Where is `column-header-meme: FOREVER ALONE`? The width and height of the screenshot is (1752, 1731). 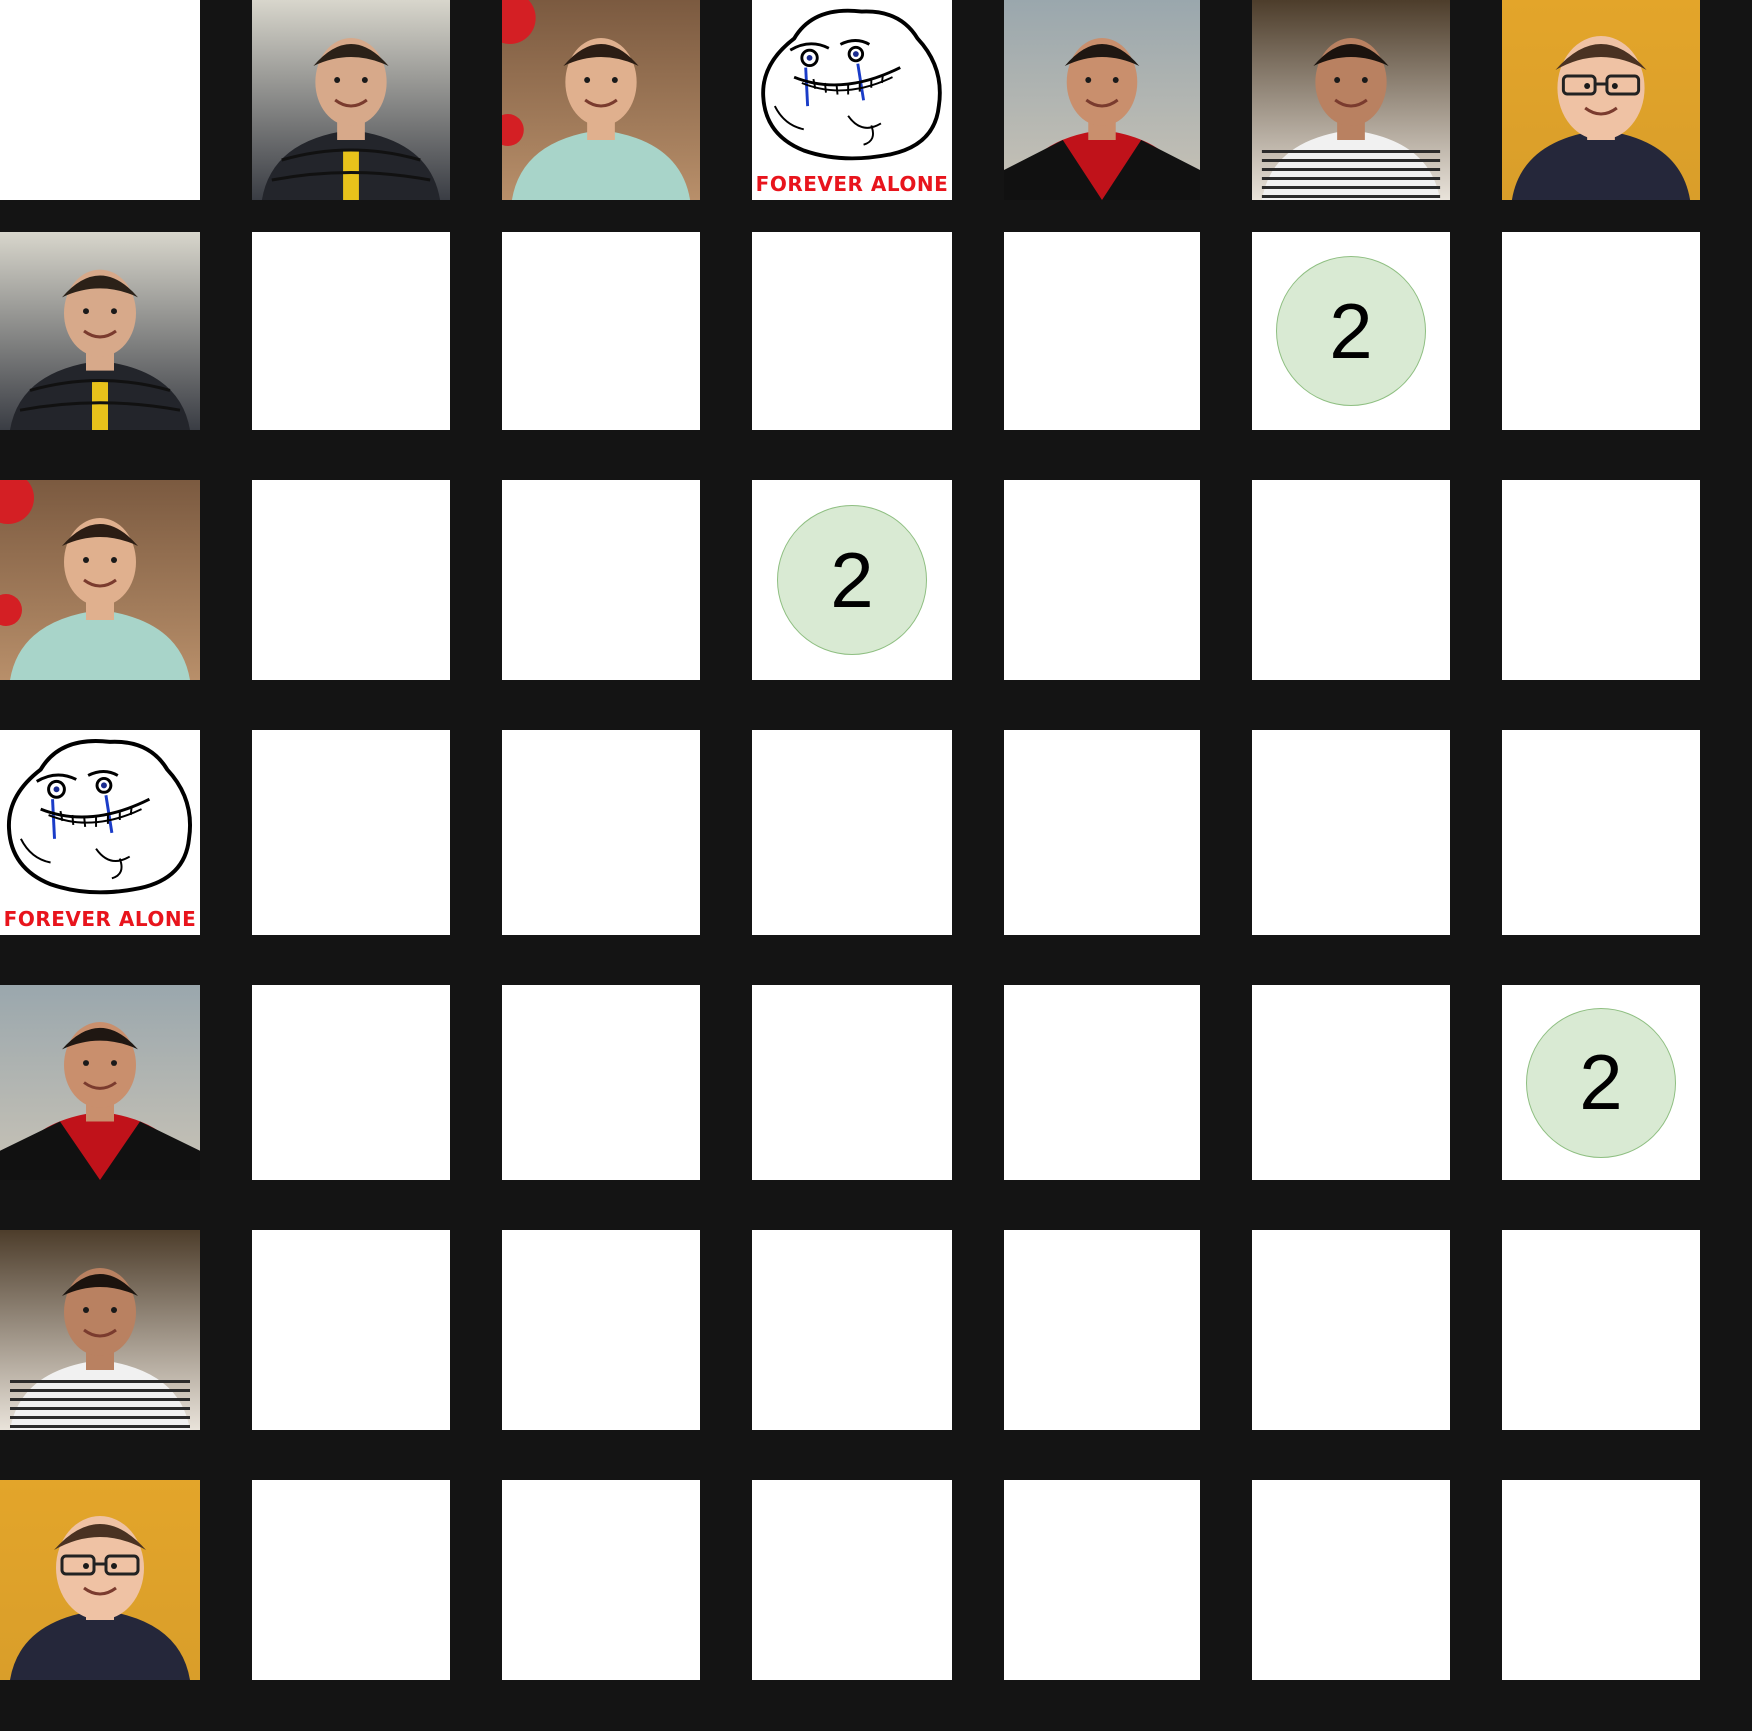
column-header-meme: FOREVER ALONE is located at coordinates (852, 100).